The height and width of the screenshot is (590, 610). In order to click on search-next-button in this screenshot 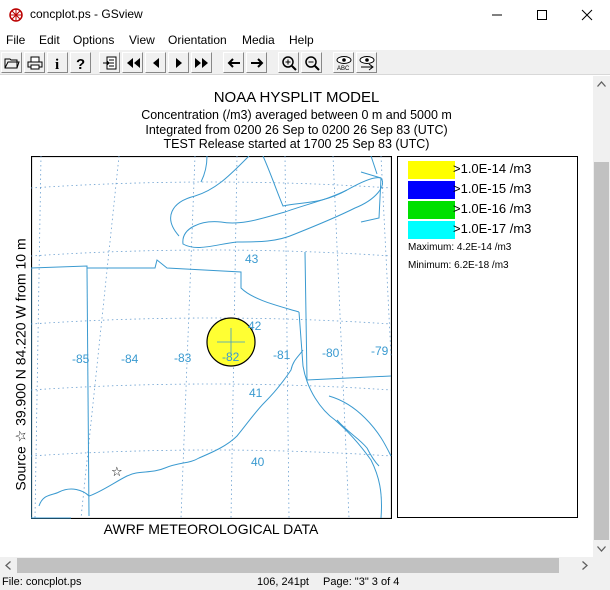, I will do `click(366, 62)`.